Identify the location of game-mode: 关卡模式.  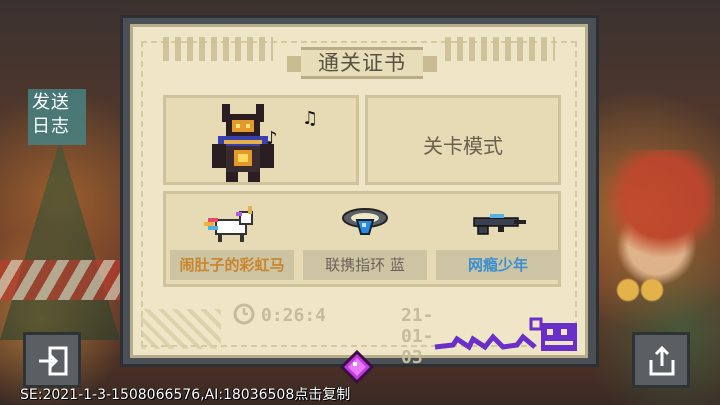
(463, 146).